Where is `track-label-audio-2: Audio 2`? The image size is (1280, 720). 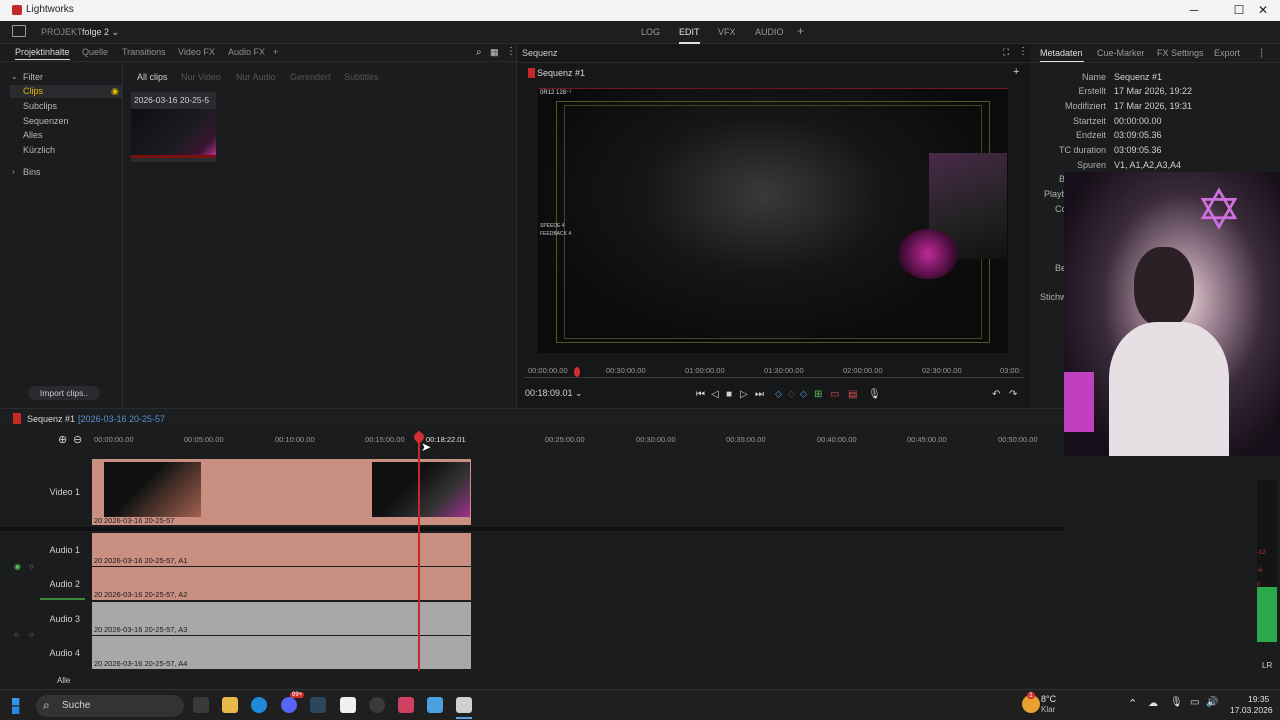 track-label-audio-2: Audio 2 is located at coordinates (50, 584).